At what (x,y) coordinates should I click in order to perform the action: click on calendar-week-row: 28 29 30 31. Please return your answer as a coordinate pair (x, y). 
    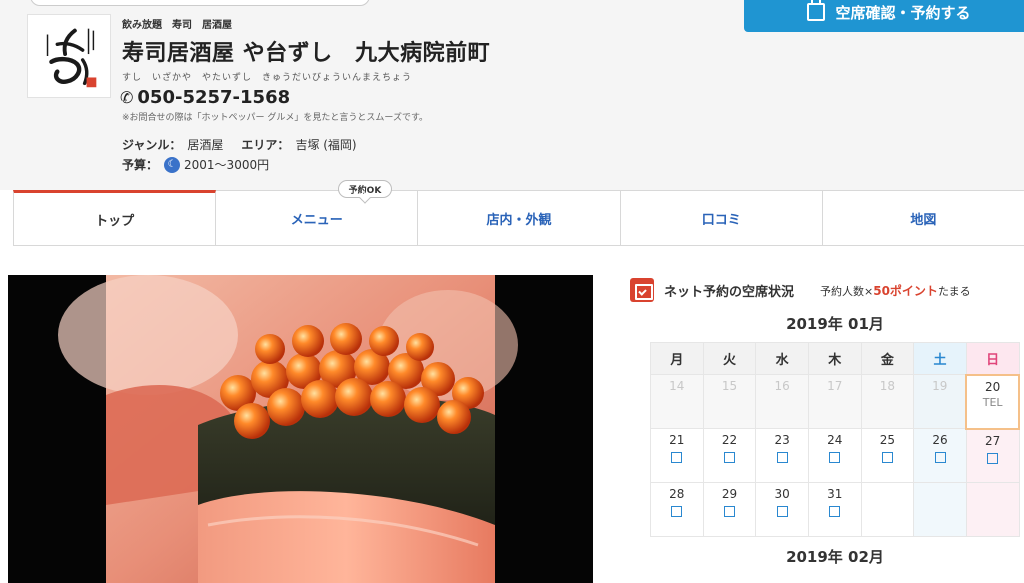
    Looking at the image, I should click on (835, 509).